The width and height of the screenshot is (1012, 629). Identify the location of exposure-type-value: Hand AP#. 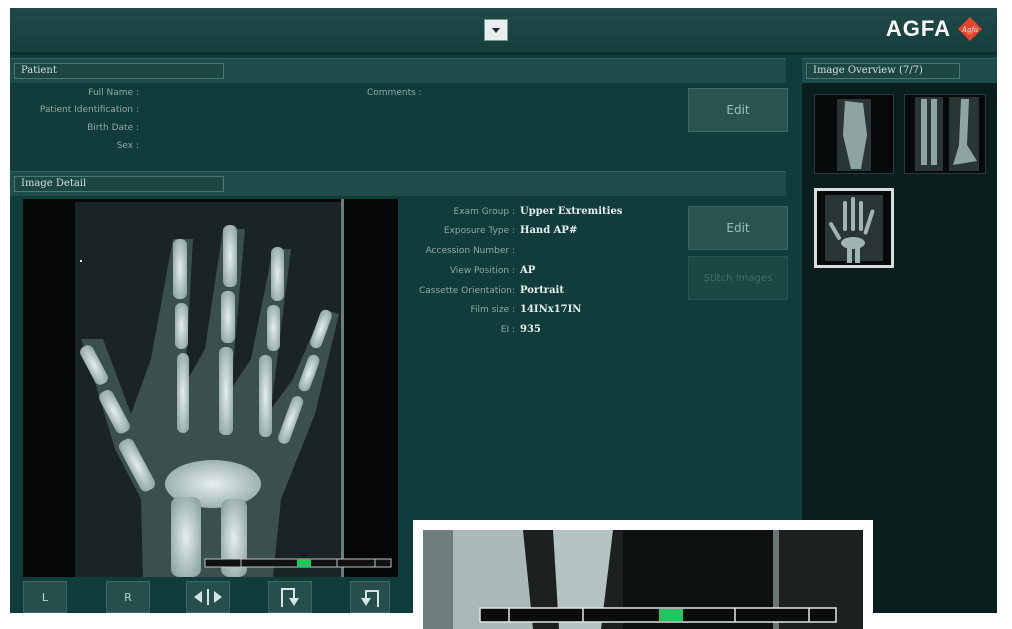
(549, 230).